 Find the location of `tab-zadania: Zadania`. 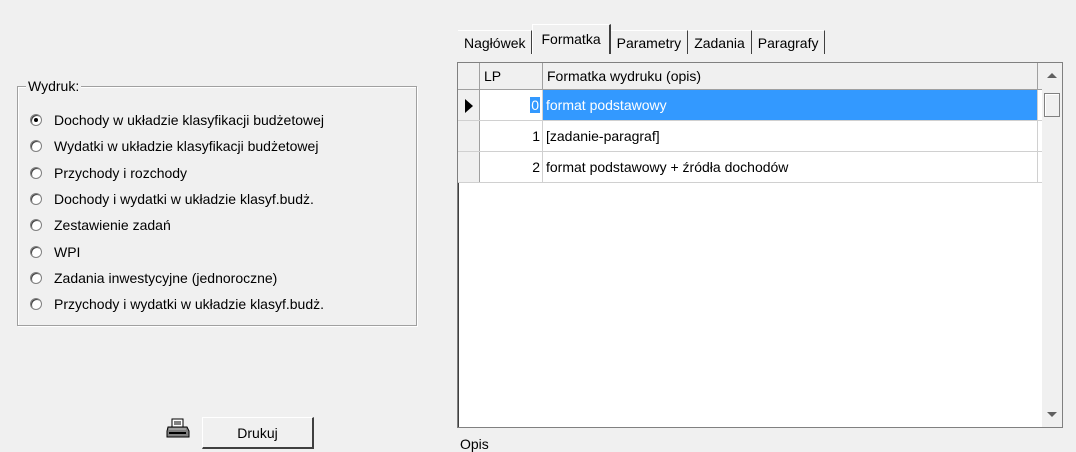

tab-zadania: Zadania is located at coordinates (720, 42).